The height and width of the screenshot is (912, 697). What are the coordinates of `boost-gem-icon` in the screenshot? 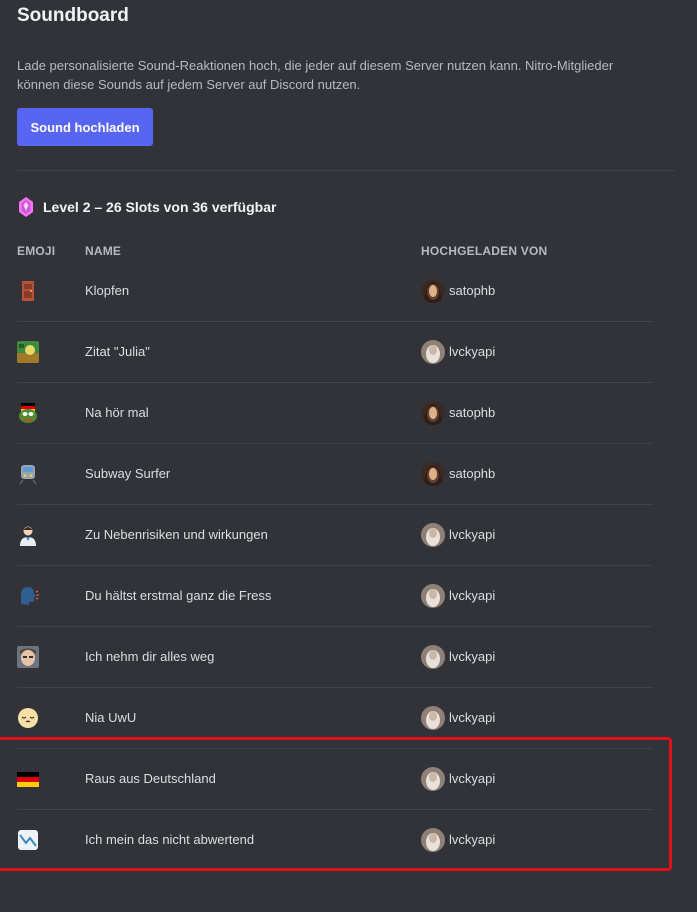 It's located at (26, 207).